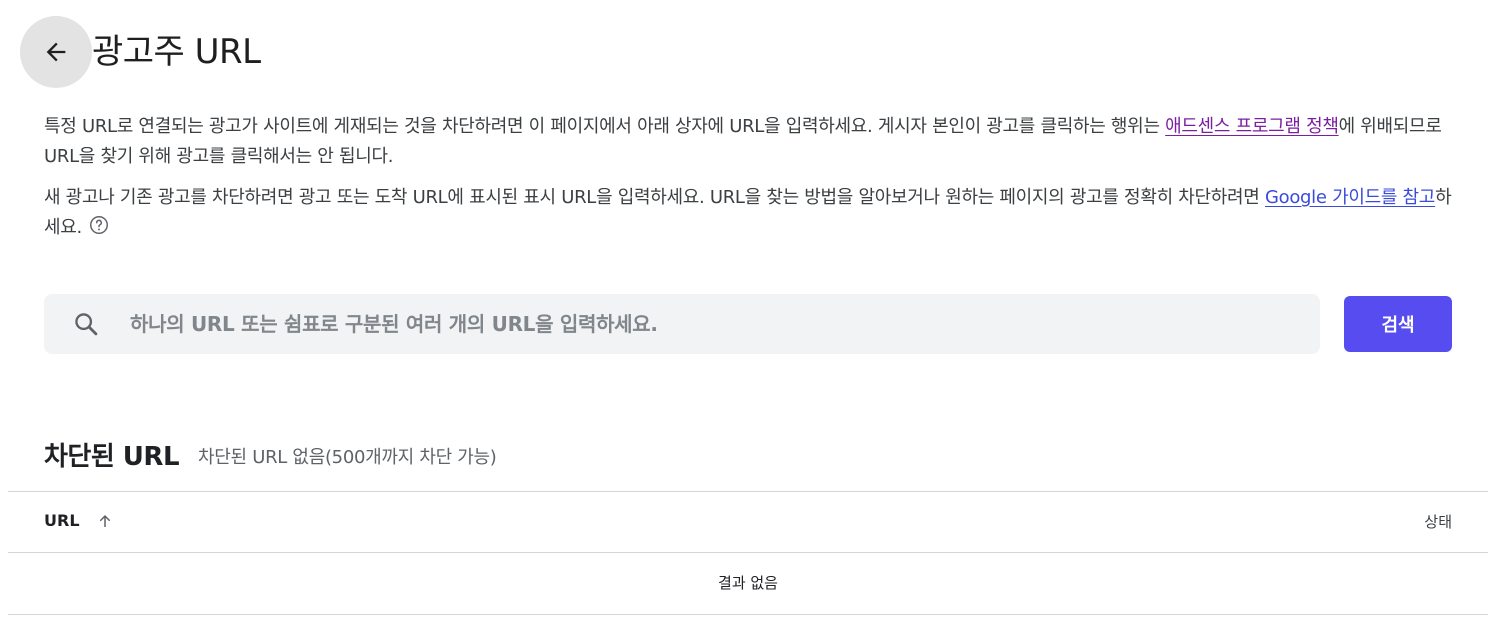  What do you see at coordinates (748, 614) in the screenshot?
I see `table-bottom-divider` at bounding box center [748, 614].